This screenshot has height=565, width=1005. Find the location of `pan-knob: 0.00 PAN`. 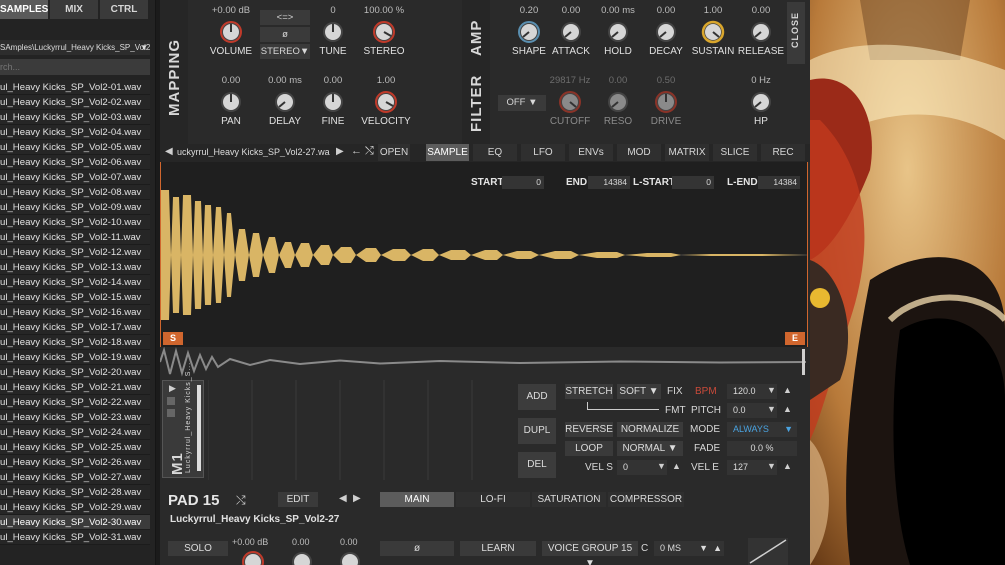

pan-knob: 0.00 PAN is located at coordinates (231, 101).